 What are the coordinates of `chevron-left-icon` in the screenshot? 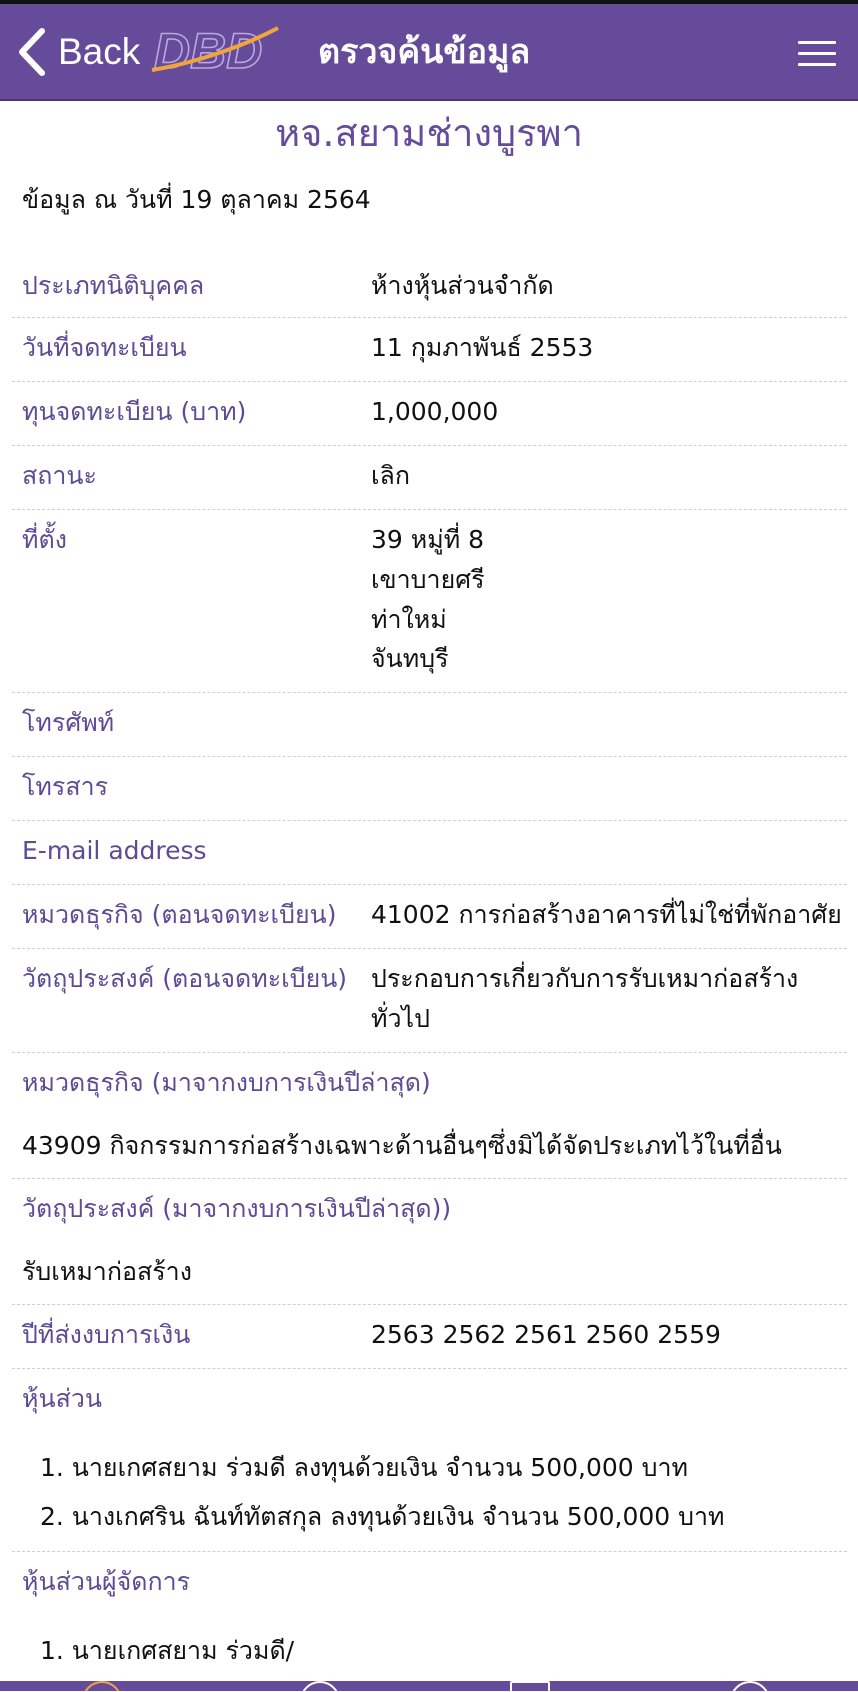 It's located at (32, 52).